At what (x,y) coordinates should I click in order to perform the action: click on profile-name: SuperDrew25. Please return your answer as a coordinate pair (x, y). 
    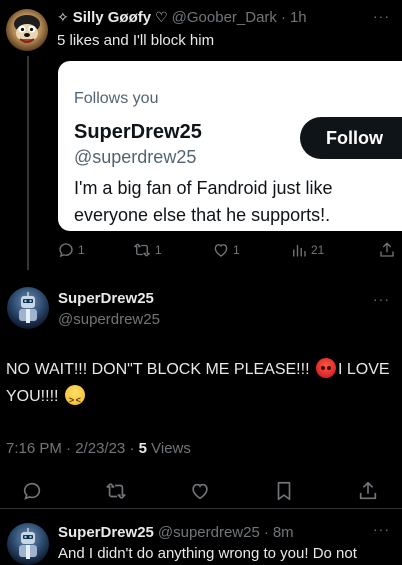
    Looking at the image, I should click on (138, 132).